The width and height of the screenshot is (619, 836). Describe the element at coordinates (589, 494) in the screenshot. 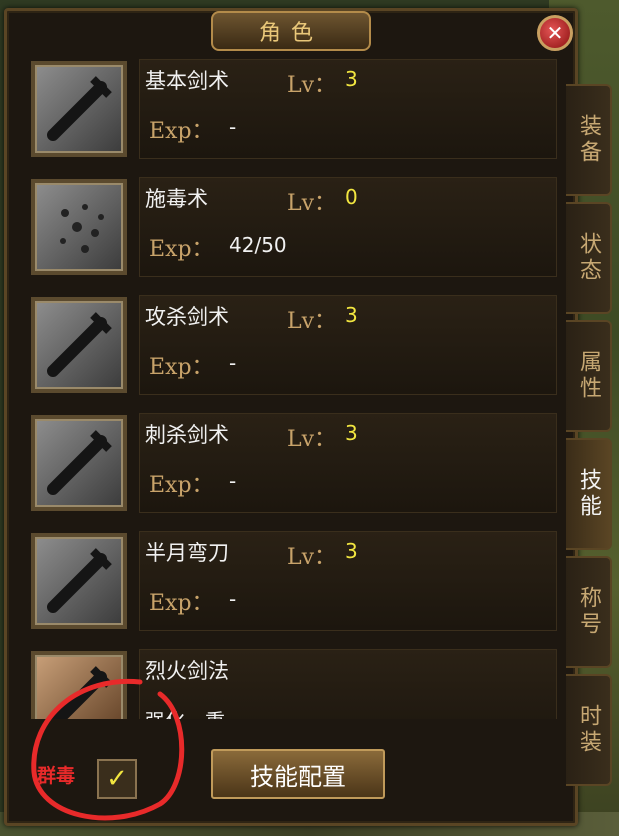

I see `tab-skills: 技能` at that location.